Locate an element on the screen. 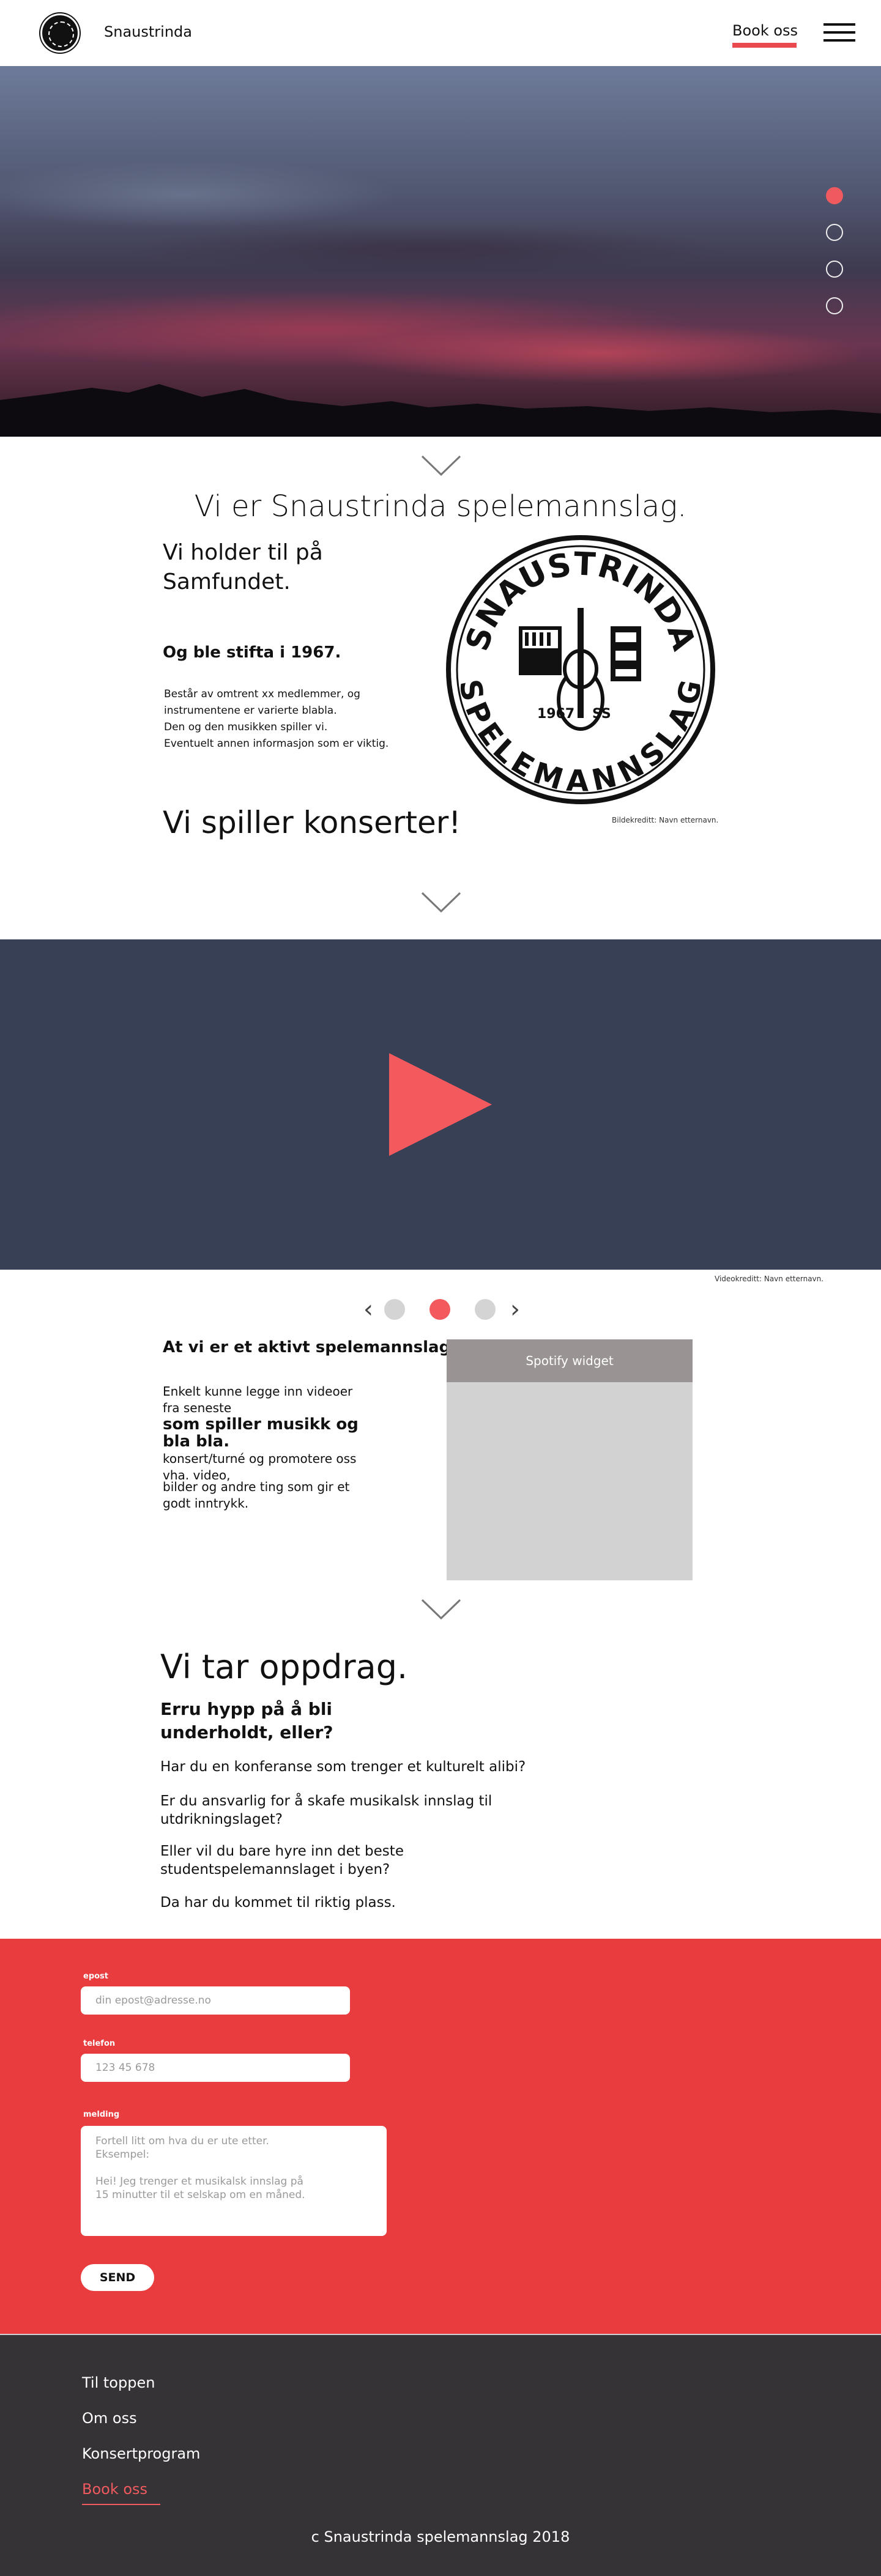  phone-field is located at coordinates (215, 2068).